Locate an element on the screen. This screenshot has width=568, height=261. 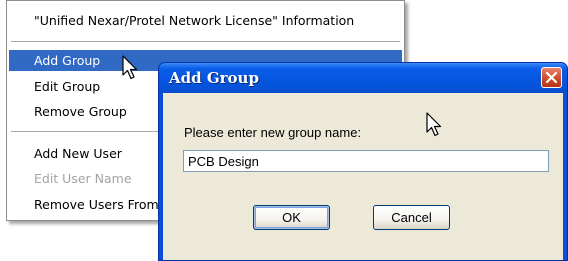
close-icon is located at coordinates (551, 77).